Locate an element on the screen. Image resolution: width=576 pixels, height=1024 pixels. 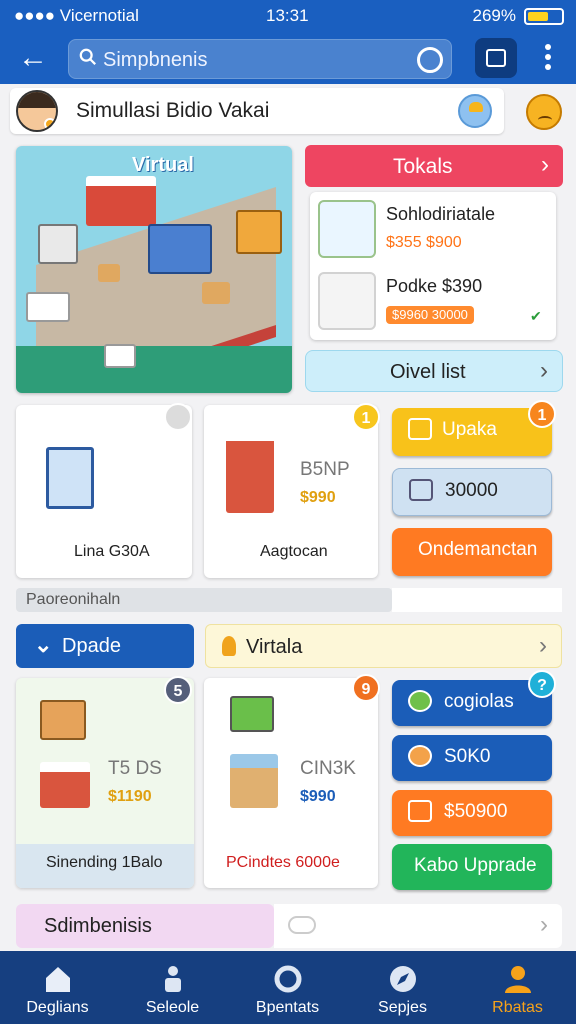
tab-upgrade: ⌄ Dpade is located at coordinates (105, 646).